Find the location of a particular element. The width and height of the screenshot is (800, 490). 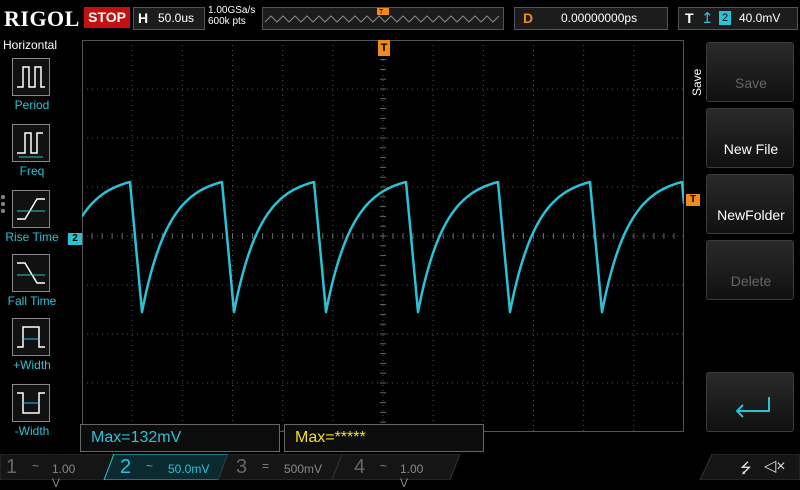

brand-logo: RIGOL is located at coordinates (42, 18).